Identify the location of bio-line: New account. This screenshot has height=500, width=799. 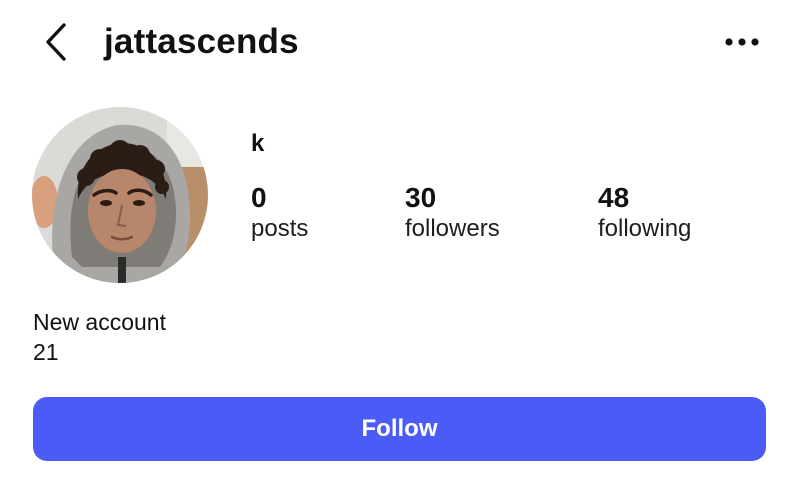
(99, 322).